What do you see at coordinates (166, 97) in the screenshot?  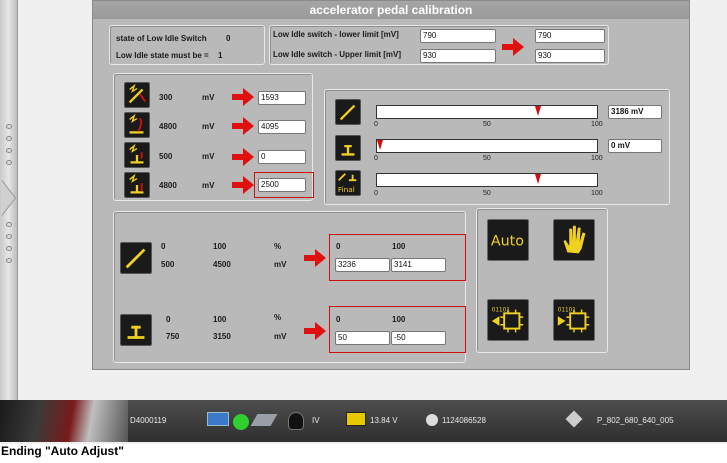 I see `param-value: 300` at bounding box center [166, 97].